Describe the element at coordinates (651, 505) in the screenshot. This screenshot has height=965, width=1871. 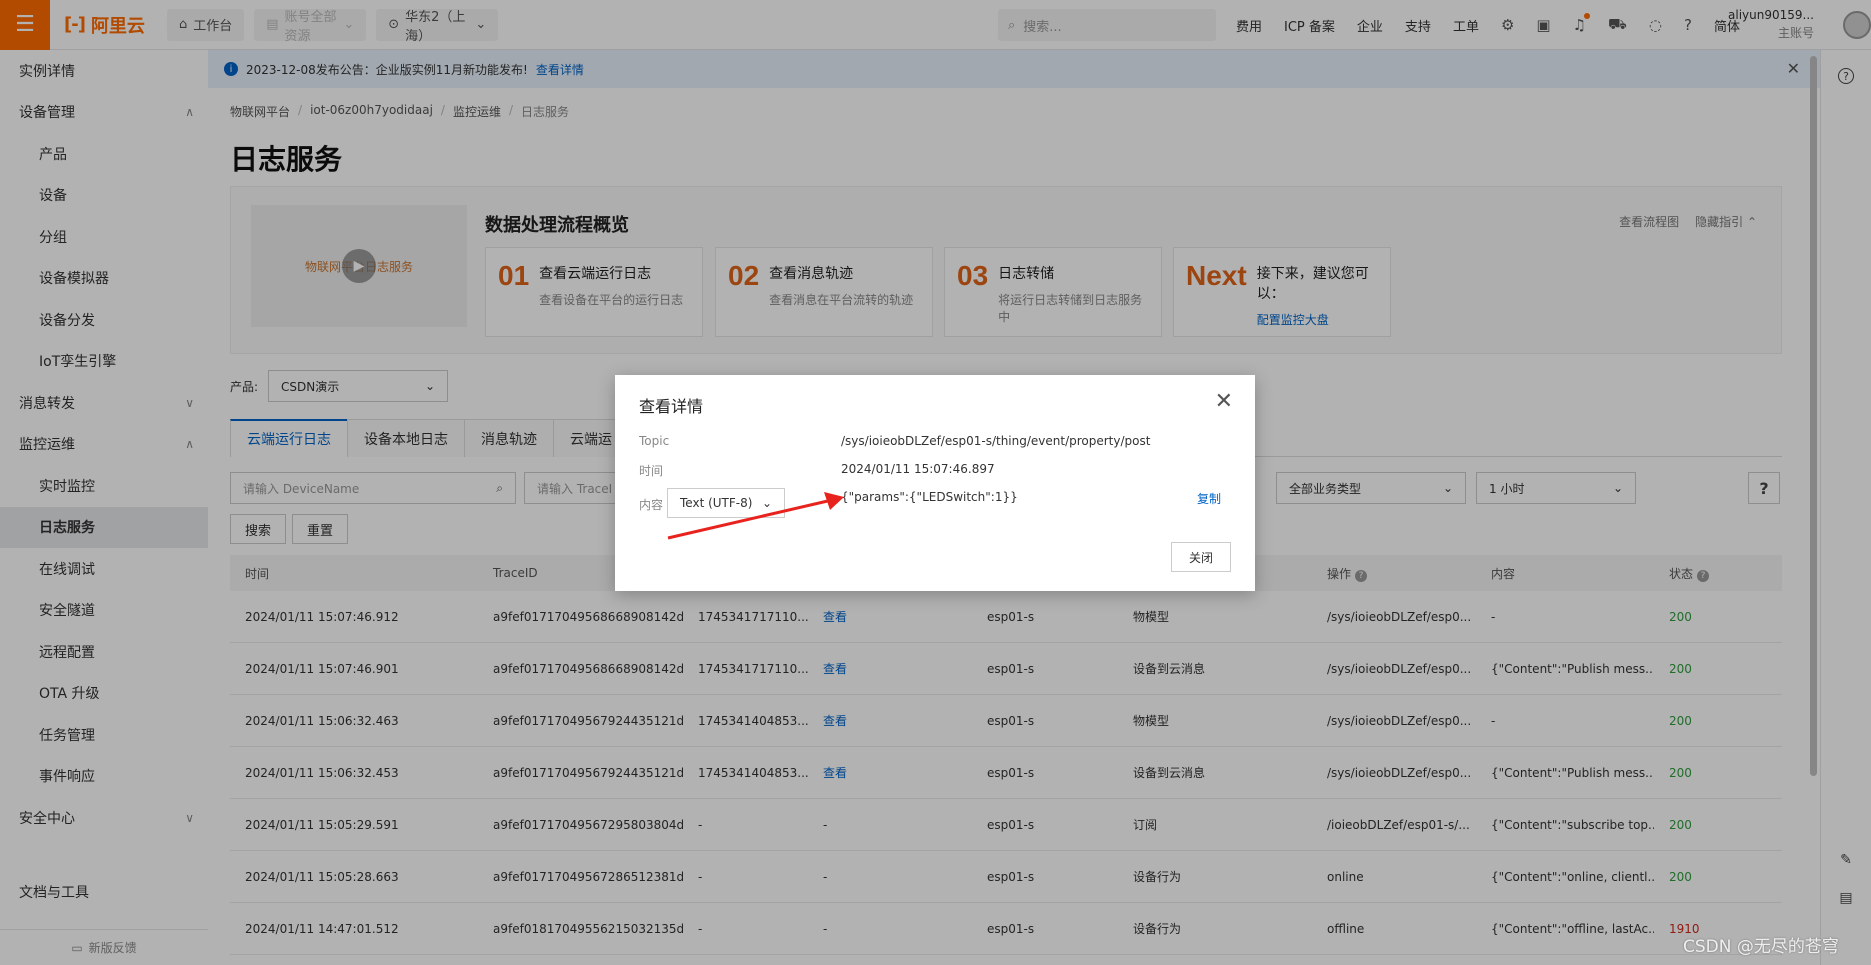
I see `content-label: 内容` at that location.